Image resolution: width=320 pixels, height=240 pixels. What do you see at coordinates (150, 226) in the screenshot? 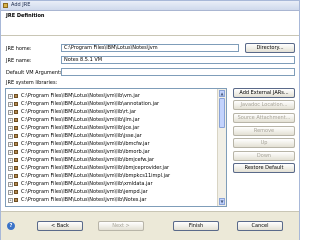
I see `dialog-footer: ? < Back Next > Finish Cancel` at bounding box center [150, 226].